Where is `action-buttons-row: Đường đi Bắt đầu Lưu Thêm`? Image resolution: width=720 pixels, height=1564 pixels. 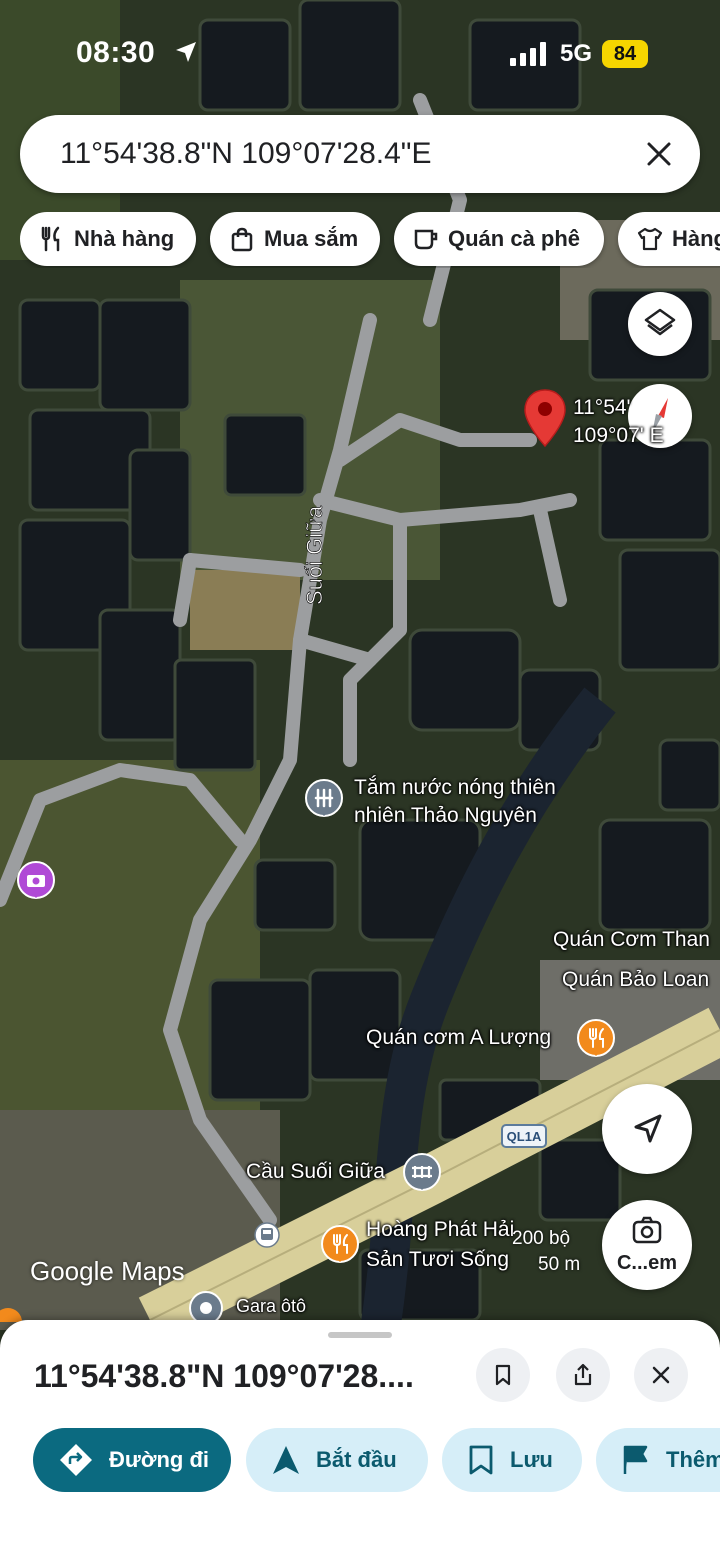
action-buttons-row: Đường đi Bắt đầu Lưu Thêm is located at coordinates (360, 1463).